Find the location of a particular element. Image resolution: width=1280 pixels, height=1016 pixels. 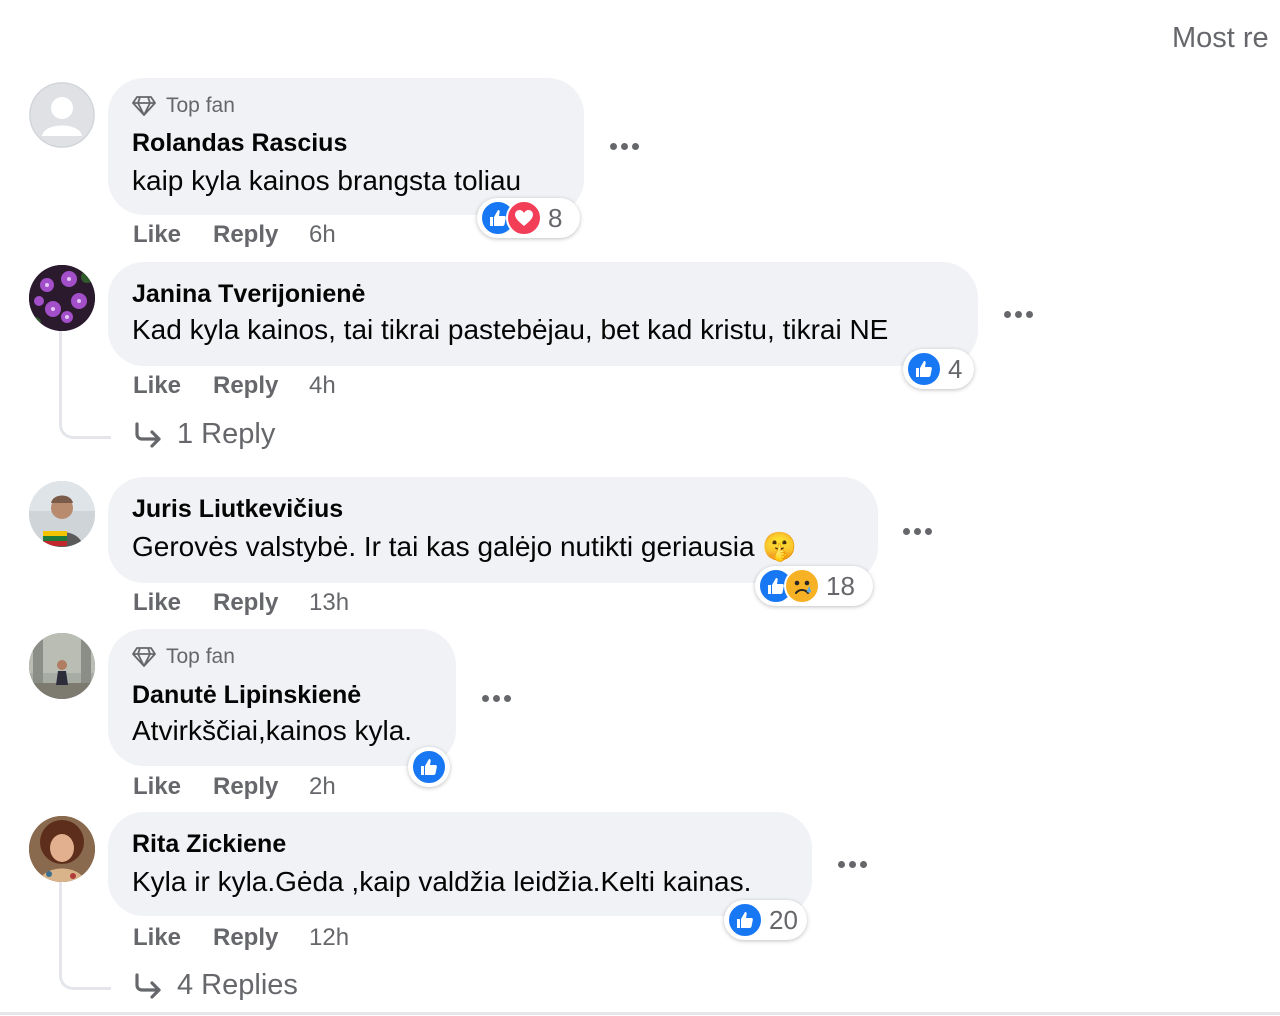

comment-actions: Like Reply 6h is located at coordinates (234, 235).